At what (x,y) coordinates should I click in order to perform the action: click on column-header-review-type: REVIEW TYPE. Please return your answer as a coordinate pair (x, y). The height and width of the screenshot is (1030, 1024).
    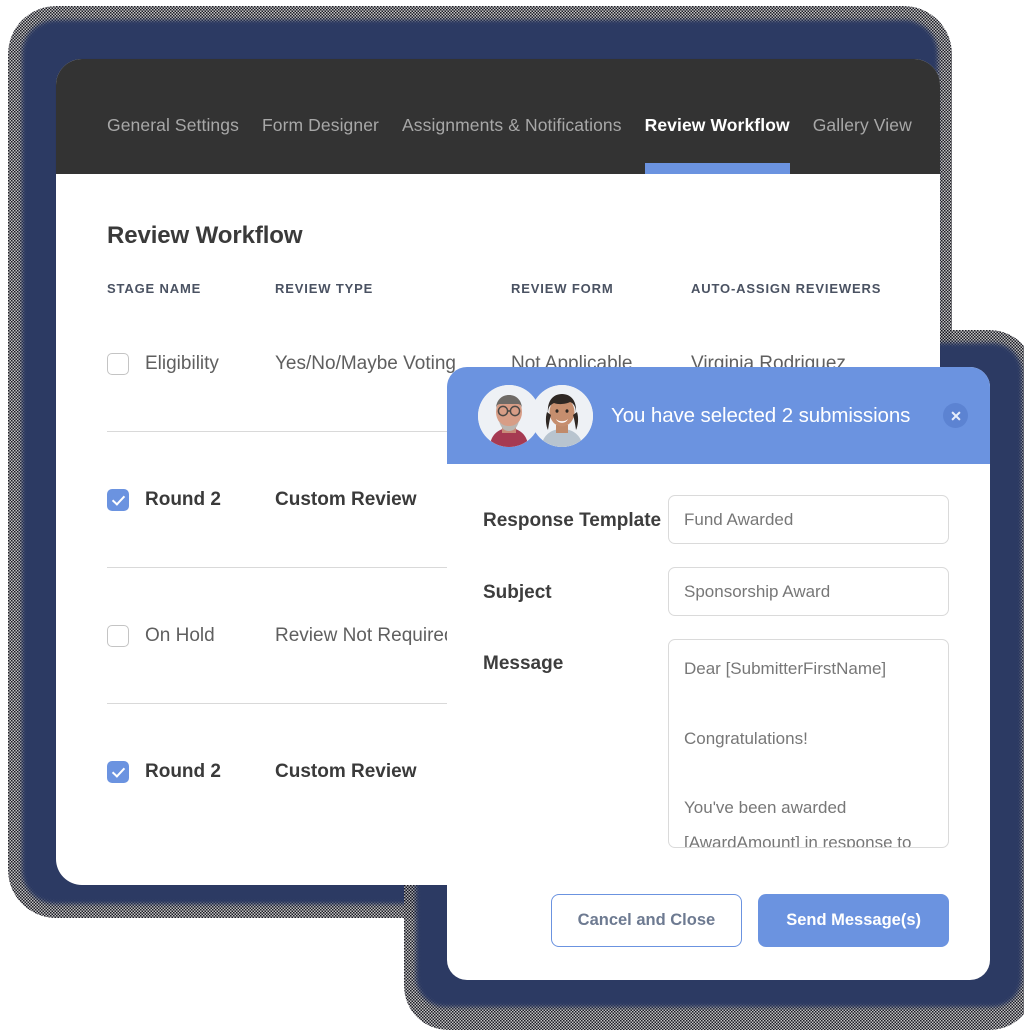
    Looking at the image, I should click on (324, 288).